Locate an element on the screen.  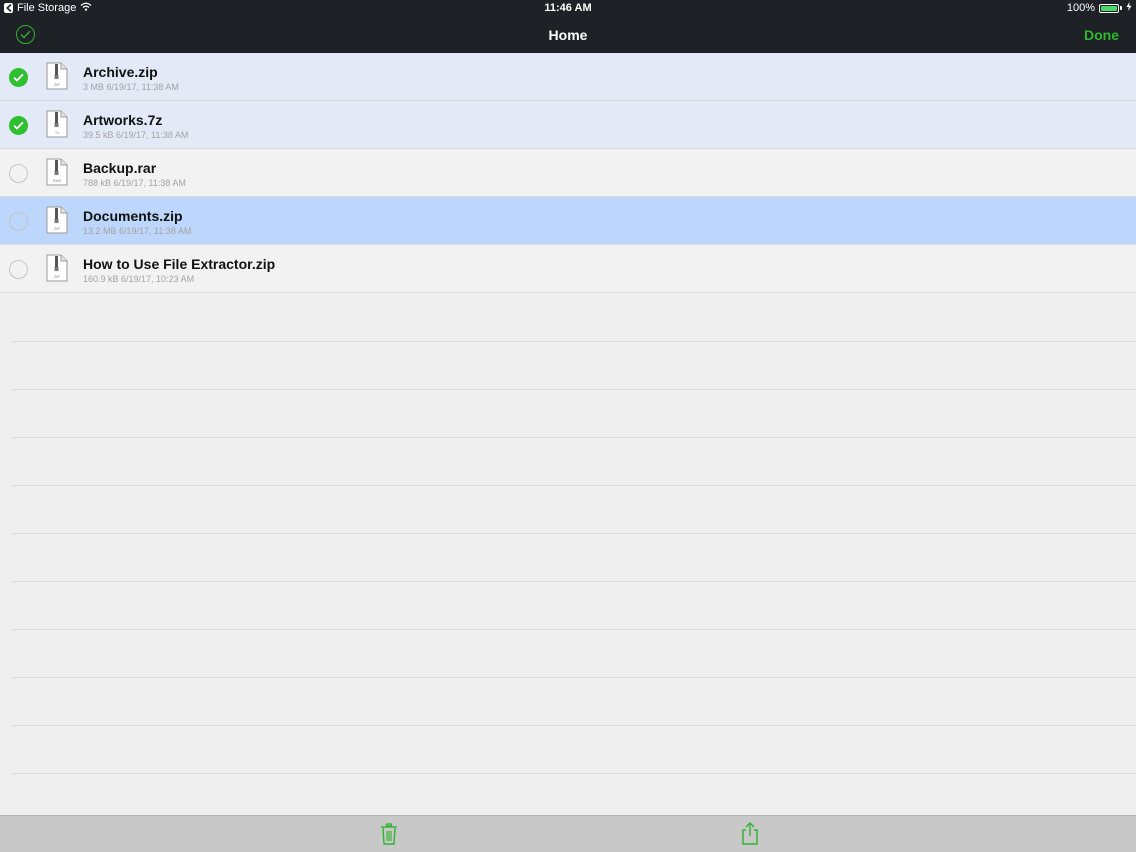
file-row: RAR Backup.rar 788 kB 6/19/17, 11:38 AM is located at coordinates (568, 173).